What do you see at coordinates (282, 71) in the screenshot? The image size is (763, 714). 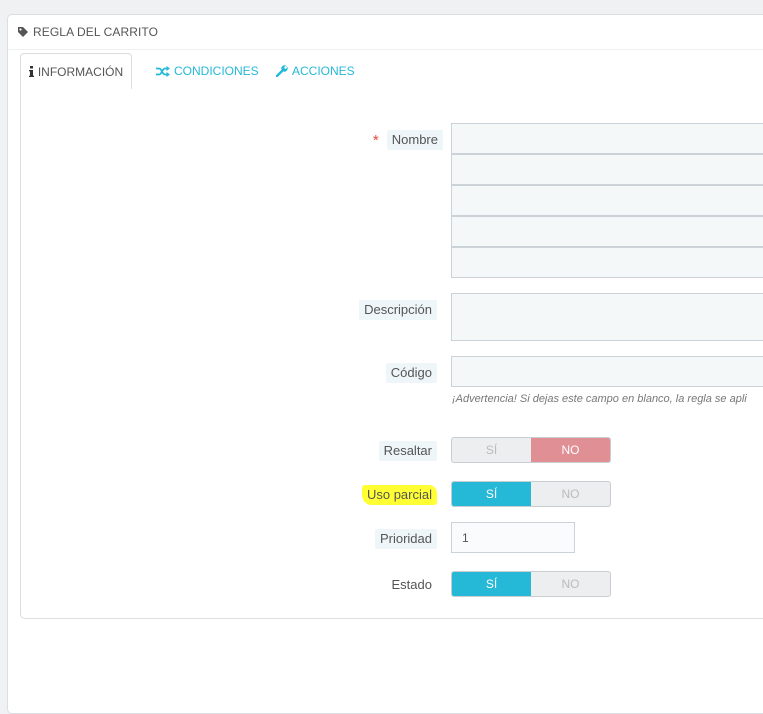 I see `wrench-icon` at bounding box center [282, 71].